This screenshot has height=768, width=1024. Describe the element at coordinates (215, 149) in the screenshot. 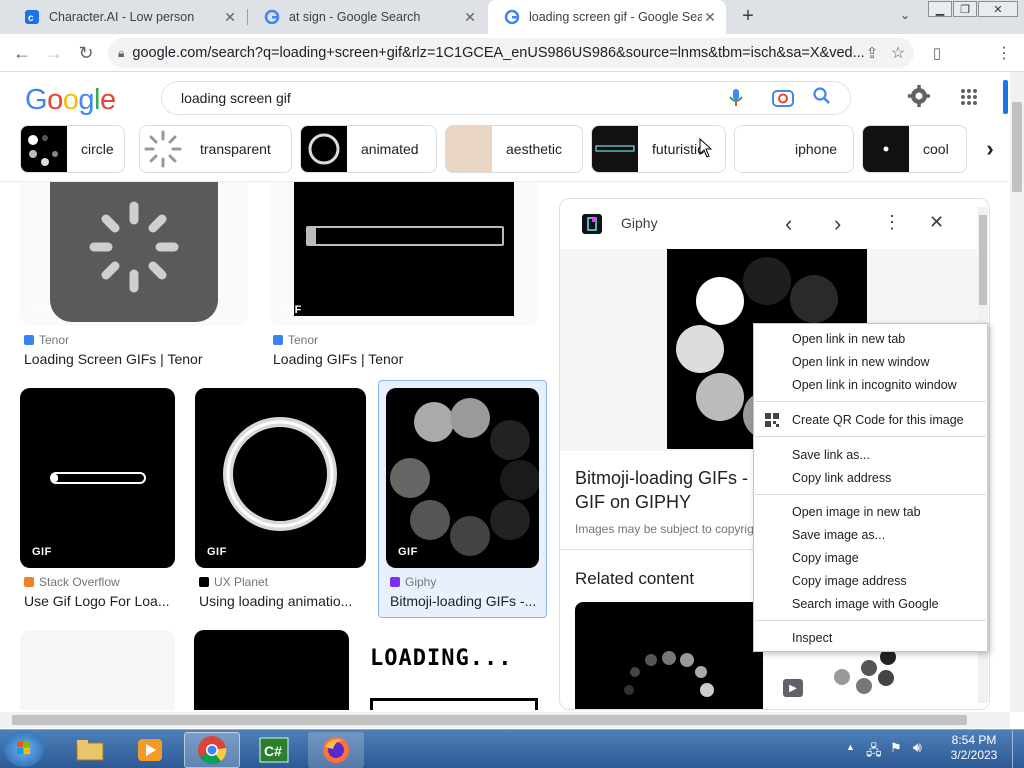

I see `chip-transparent: transparent` at that location.